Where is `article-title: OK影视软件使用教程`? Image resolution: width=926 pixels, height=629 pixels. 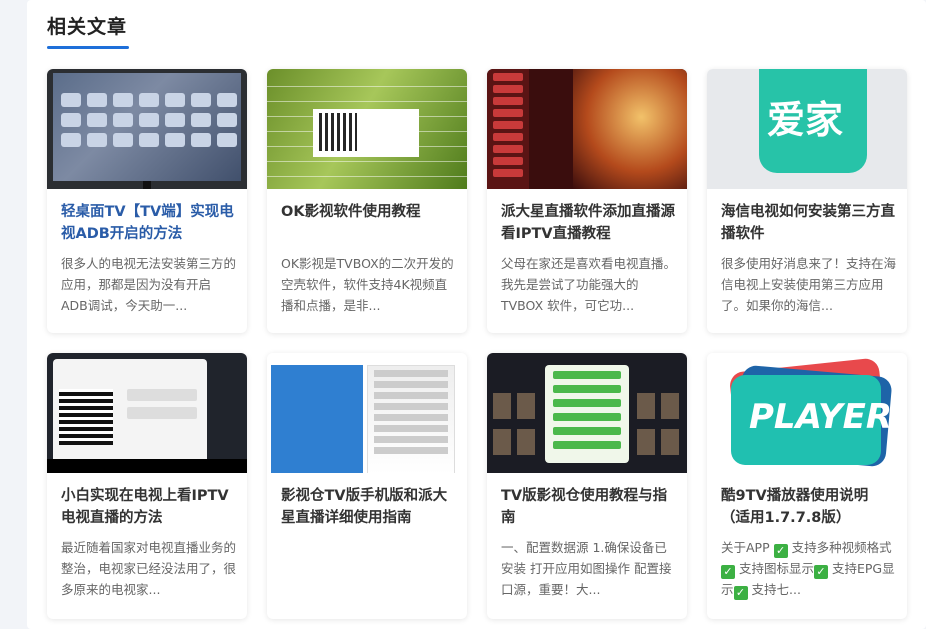 article-title: OK影视软件使用教程 is located at coordinates (368, 212).